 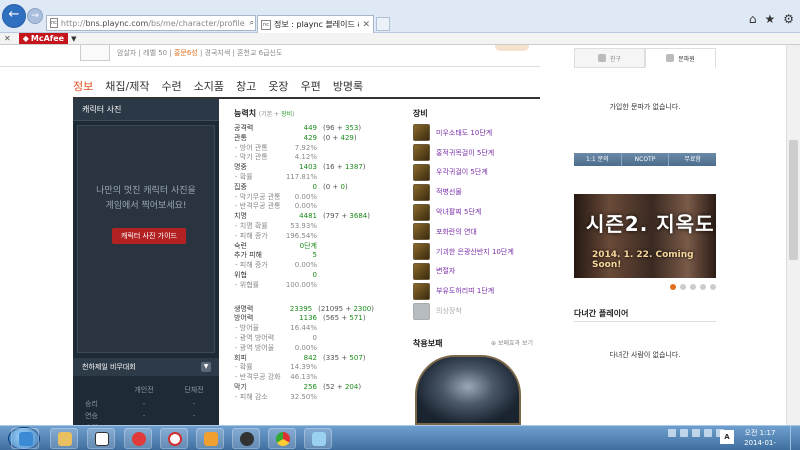 I want to click on mcafee-dropdown-icon: ▼, so click(x=73, y=39).